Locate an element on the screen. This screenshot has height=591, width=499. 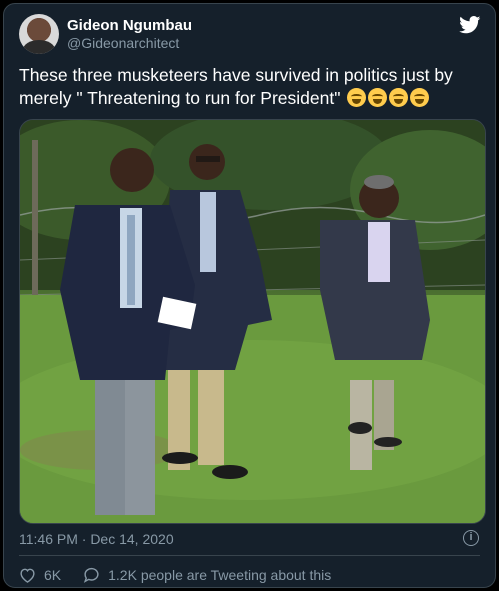
twitter-bird-icon is located at coordinates (470, 25).